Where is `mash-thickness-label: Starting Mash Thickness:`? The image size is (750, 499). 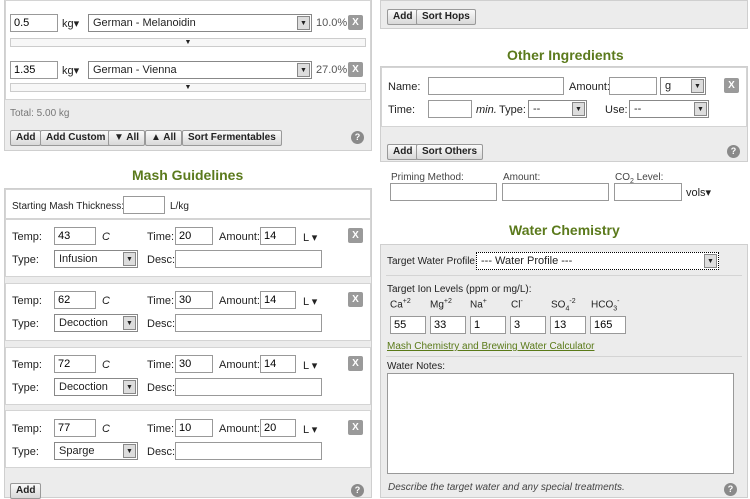 mash-thickness-label: Starting Mash Thickness: is located at coordinates (68, 206).